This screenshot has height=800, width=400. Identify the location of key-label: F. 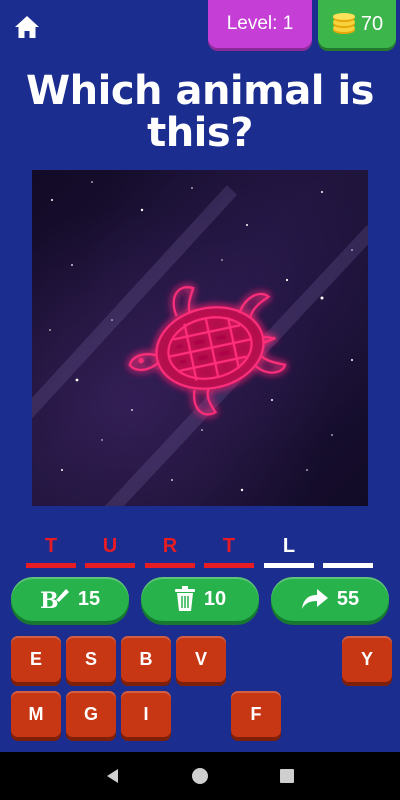
(256, 713).